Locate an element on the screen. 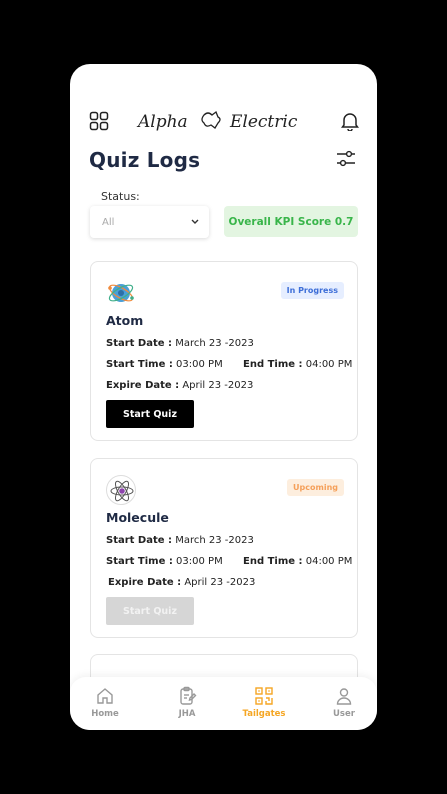 The height and width of the screenshot is (794, 447). clipboard-icon is located at coordinates (188, 695).